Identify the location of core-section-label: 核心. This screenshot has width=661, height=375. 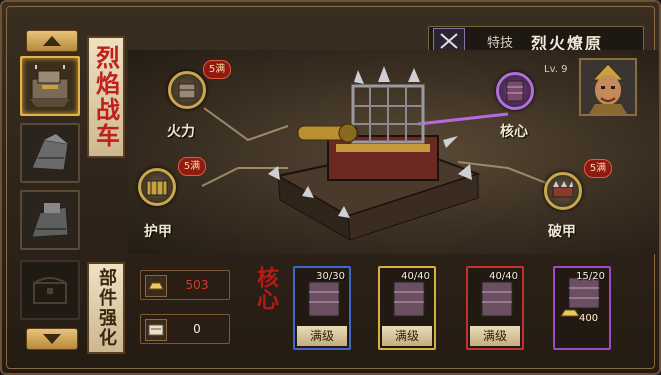
(264, 308).